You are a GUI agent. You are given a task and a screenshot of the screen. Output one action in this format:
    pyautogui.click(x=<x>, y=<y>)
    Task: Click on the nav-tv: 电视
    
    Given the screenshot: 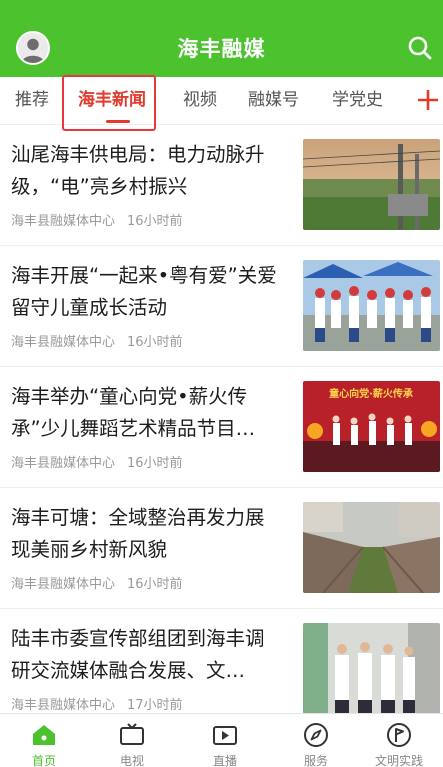 What is the action you would take?
    pyautogui.click(x=132, y=740)
    